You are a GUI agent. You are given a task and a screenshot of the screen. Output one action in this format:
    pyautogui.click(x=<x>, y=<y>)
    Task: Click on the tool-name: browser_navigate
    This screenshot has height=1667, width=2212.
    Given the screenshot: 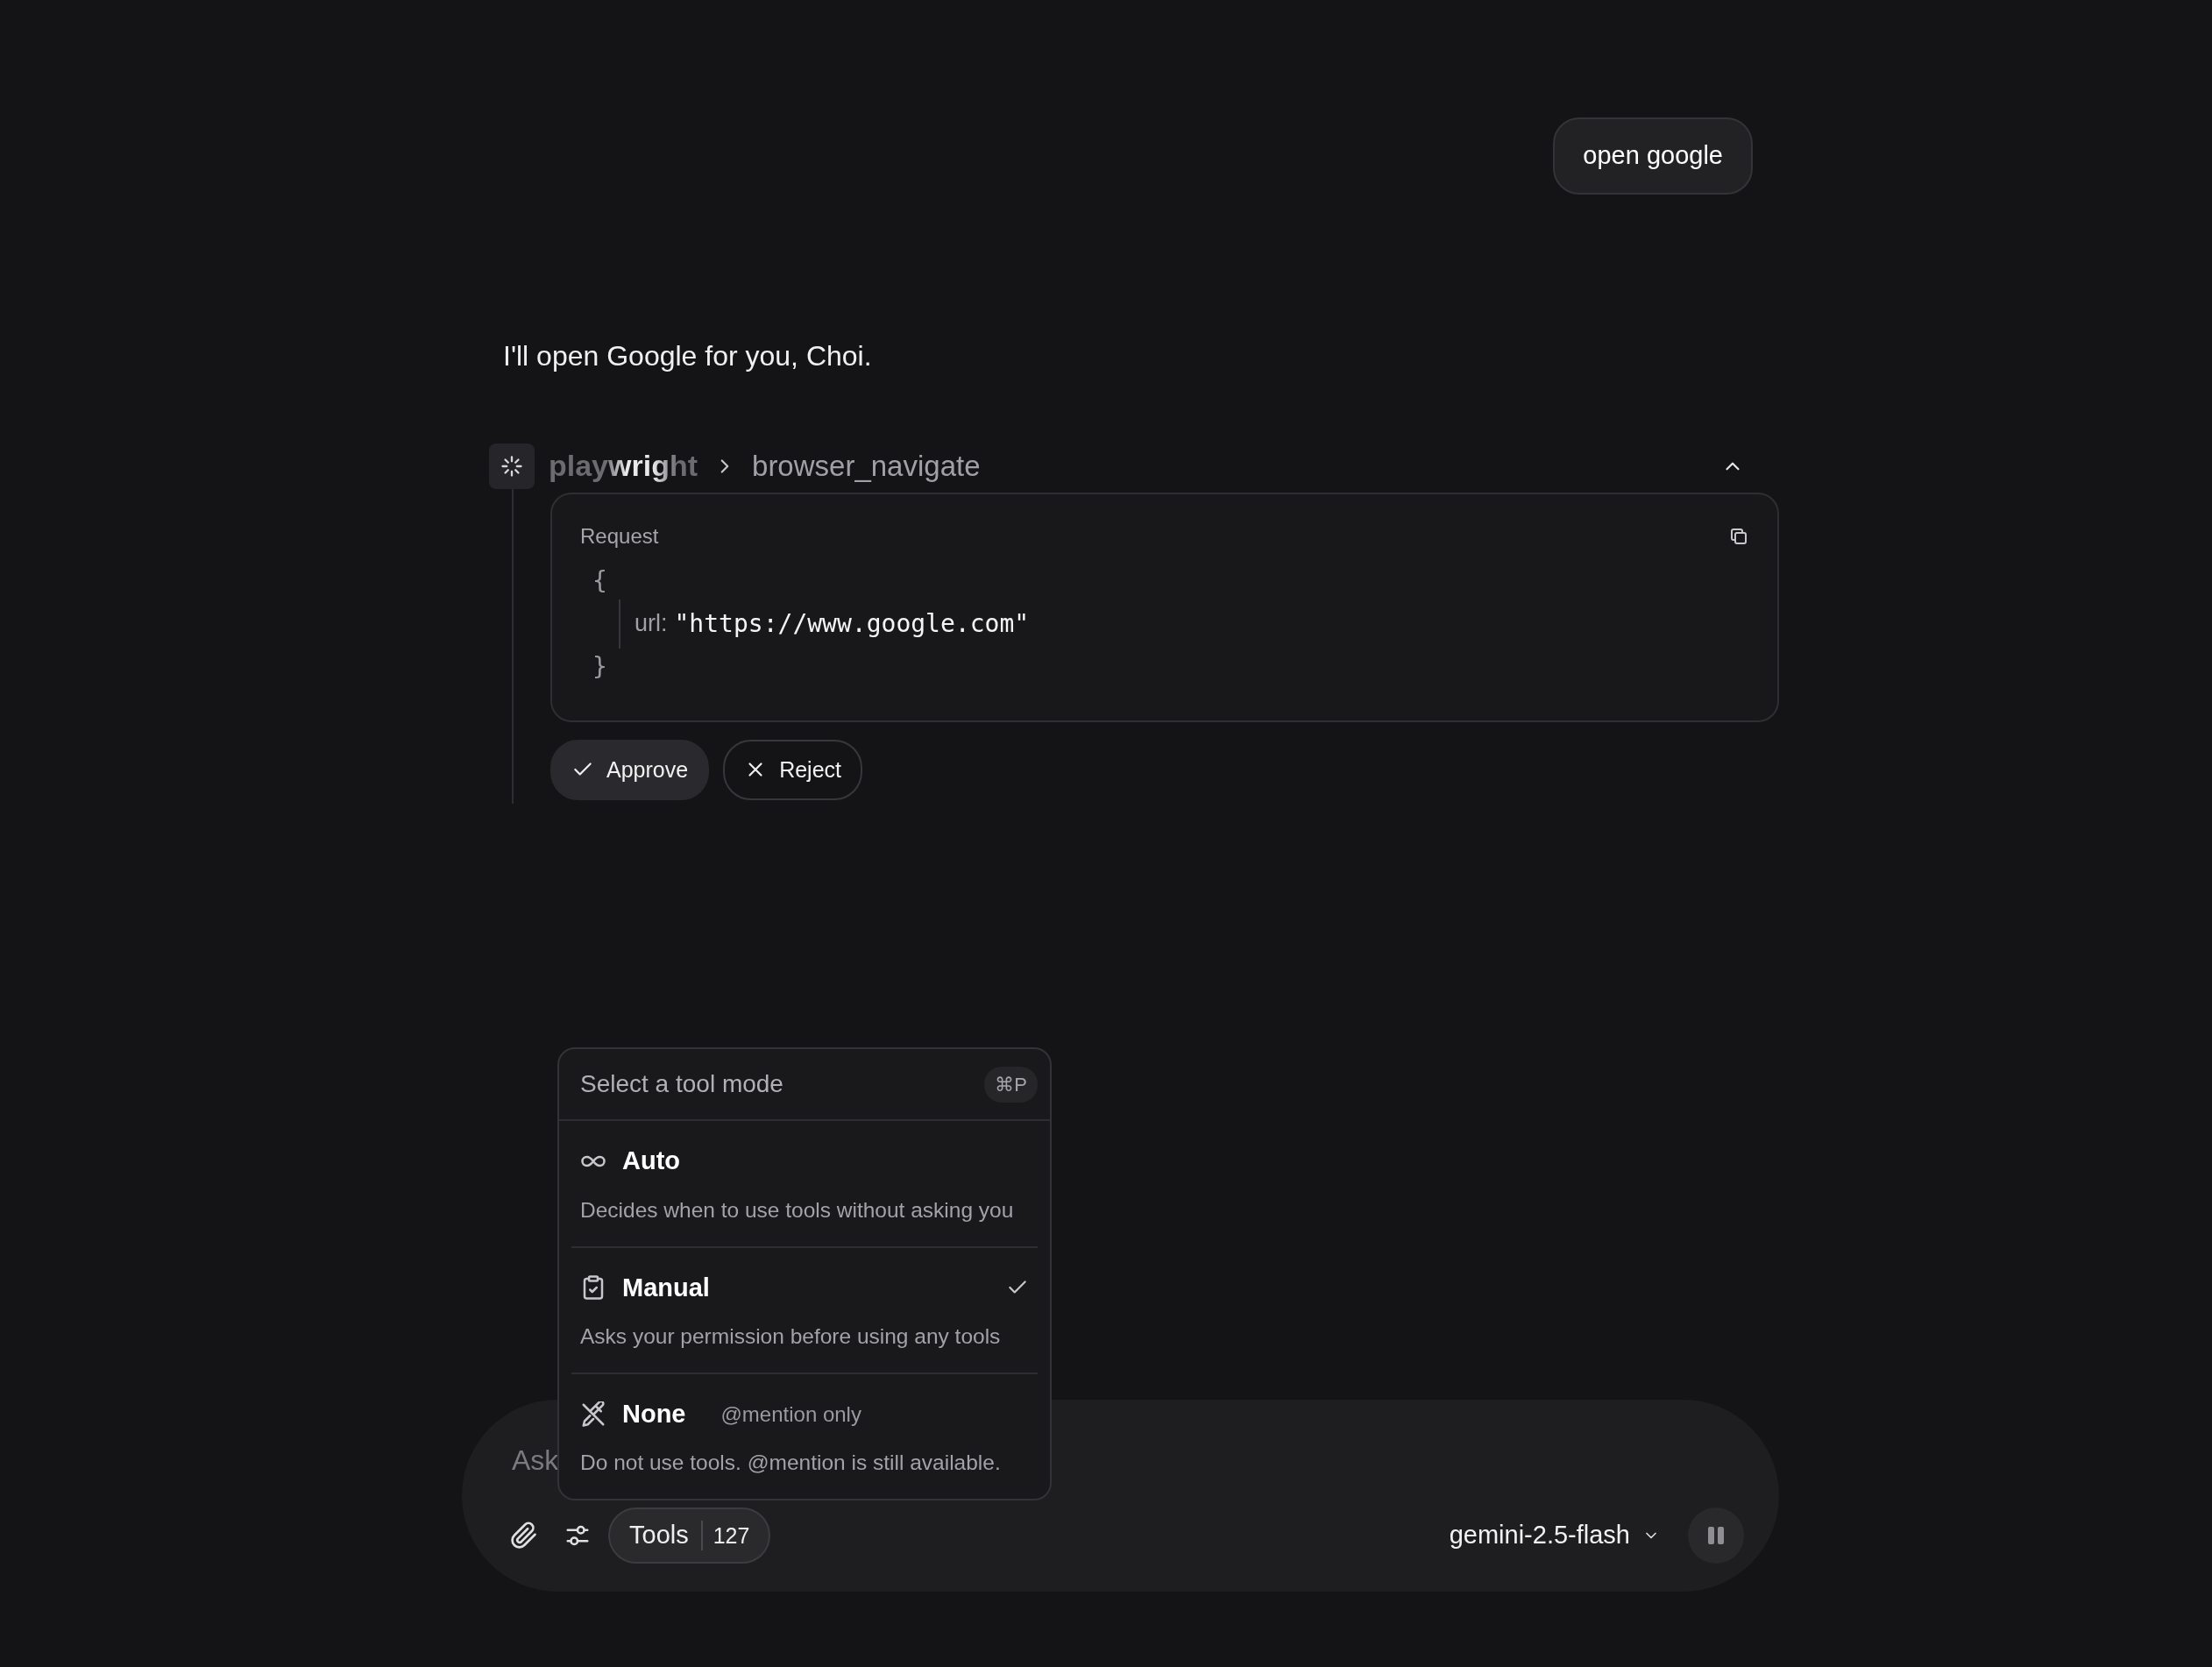 What is the action you would take?
    pyautogui.click(x=866, y=466)
    